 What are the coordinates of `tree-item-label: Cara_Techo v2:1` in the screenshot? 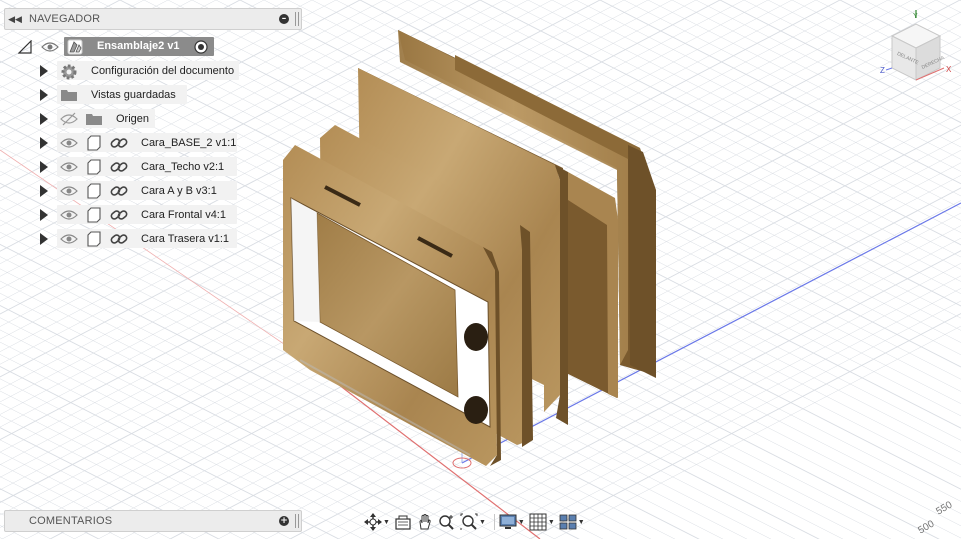 It's located at (183, 167).